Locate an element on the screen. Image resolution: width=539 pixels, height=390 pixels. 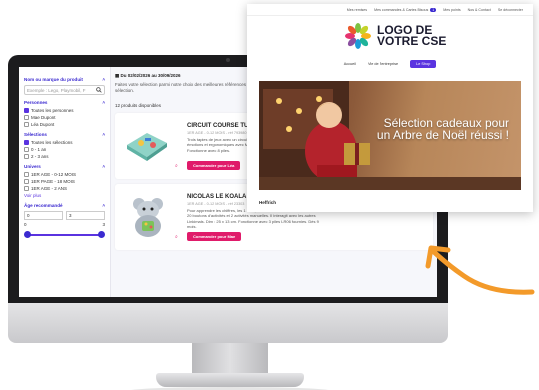
top-link-orders: Mes commandes & Cartes Bisous 1 is located at coordinates (405, 9).